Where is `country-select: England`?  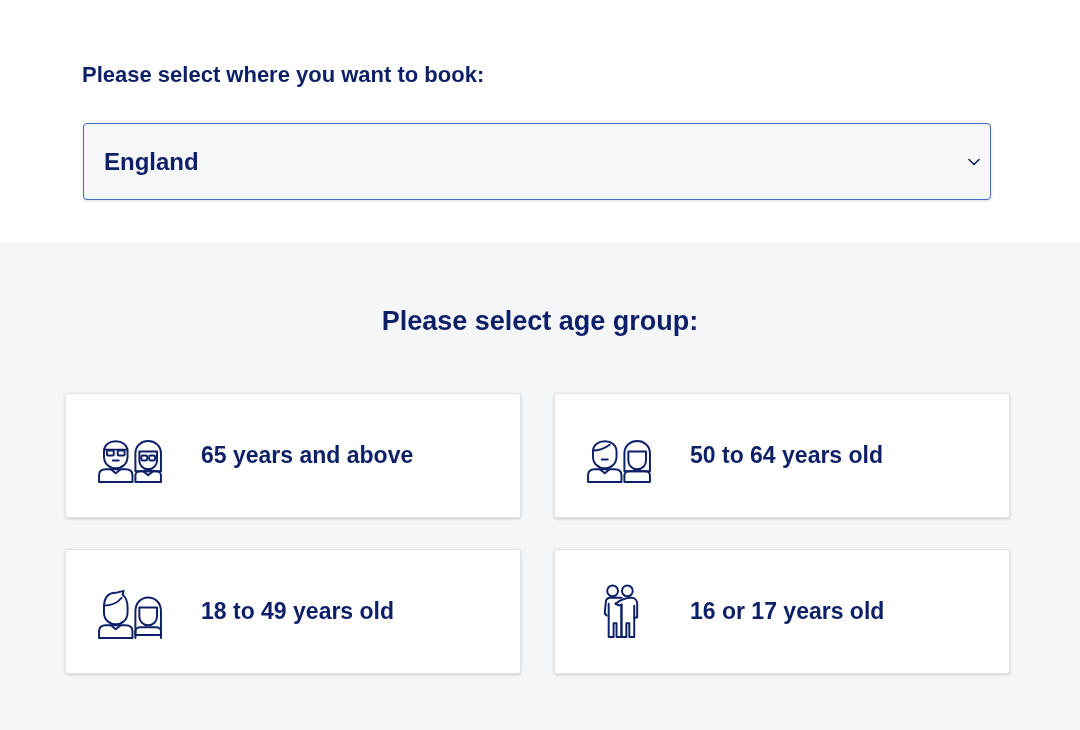 country-select: England is located at coordinates (537, 161).